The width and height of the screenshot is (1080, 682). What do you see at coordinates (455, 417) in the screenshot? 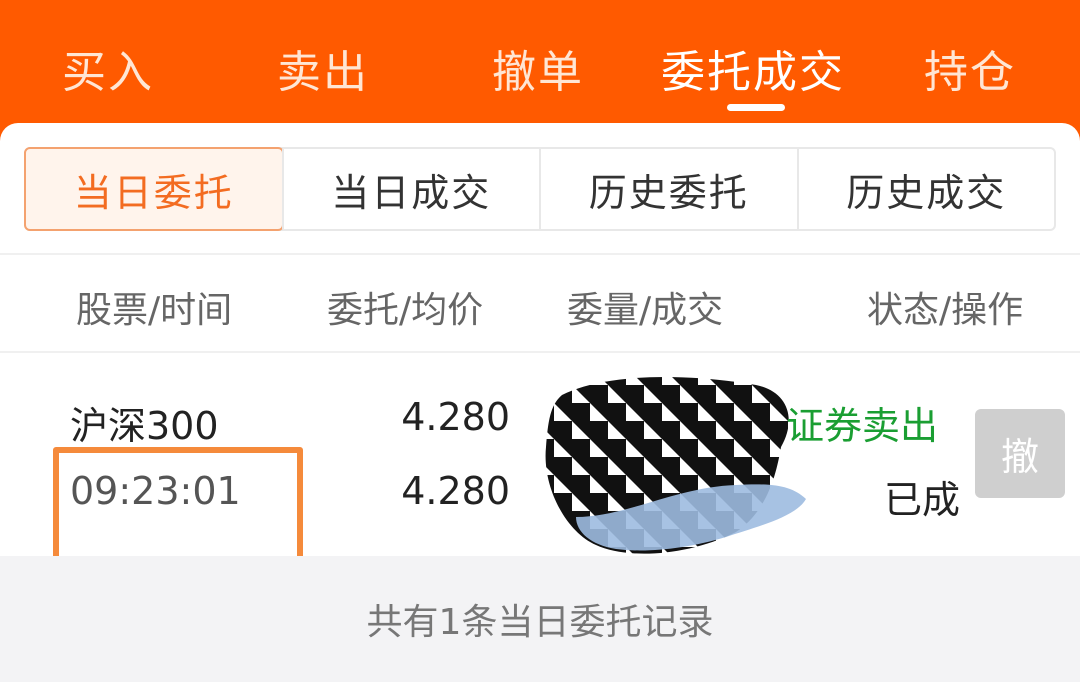
I see `order-price: 4.280` at bounding box center [455, 417].